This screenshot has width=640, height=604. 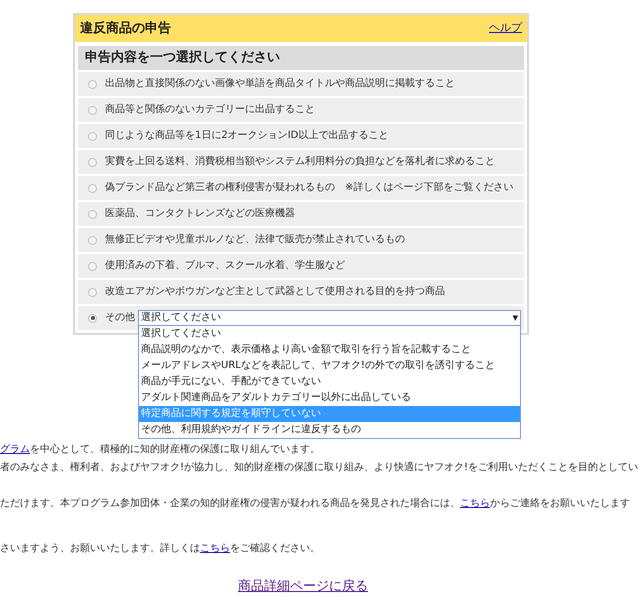 I want to click on dropdown-option: 商品が手元にない、手配ができていない, so click(x=329, y=382).